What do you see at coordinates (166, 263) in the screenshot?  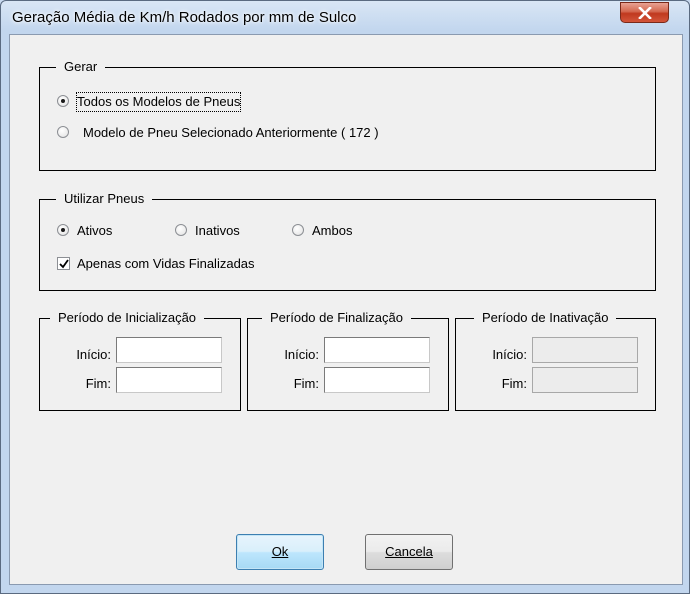 I see `checkbox-label: Apenas com Vidas Finalizadas` at bounding box center [166, 263].